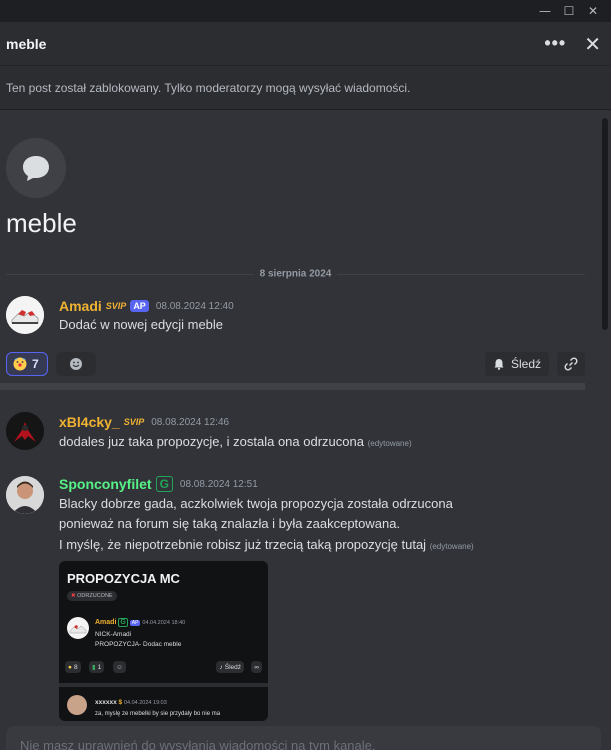 This screenshot has height=750, width=611. I want to click on follow-button: Śledź, so click(516, 364).